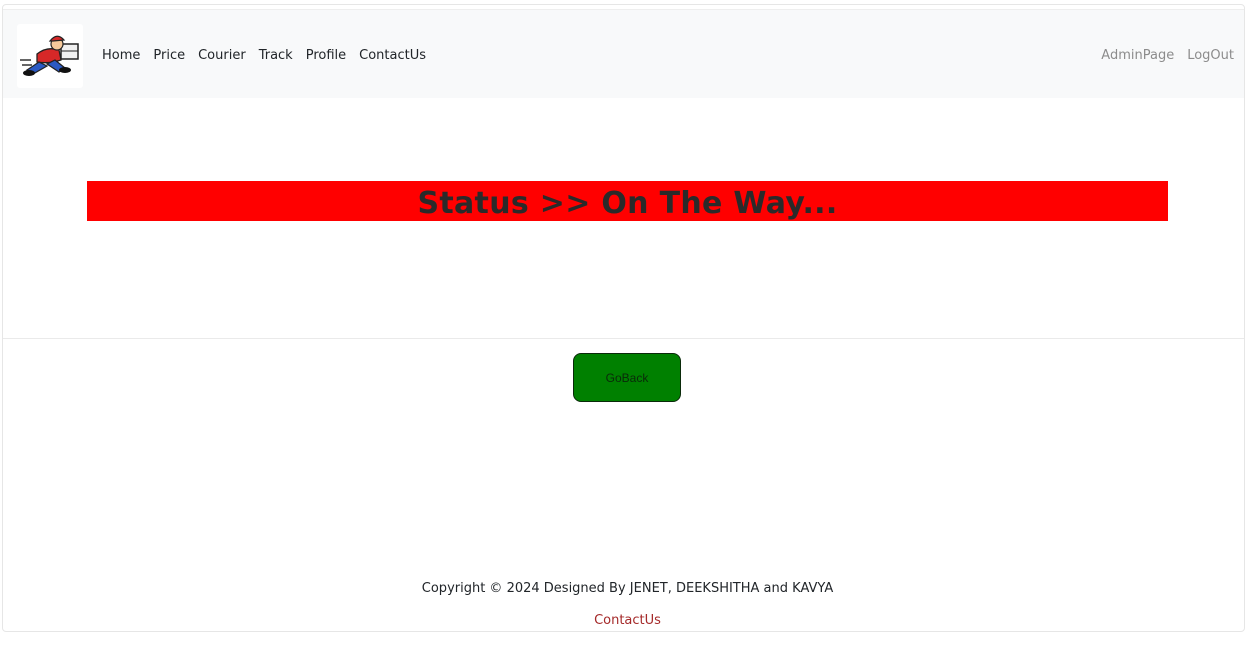 This screenshot has height=671, width=1245. What do you see at coordinates (393, 56) in the screenshot?
I see `nav-link-contactus: ContactUs` at bounding box center [393, 56].